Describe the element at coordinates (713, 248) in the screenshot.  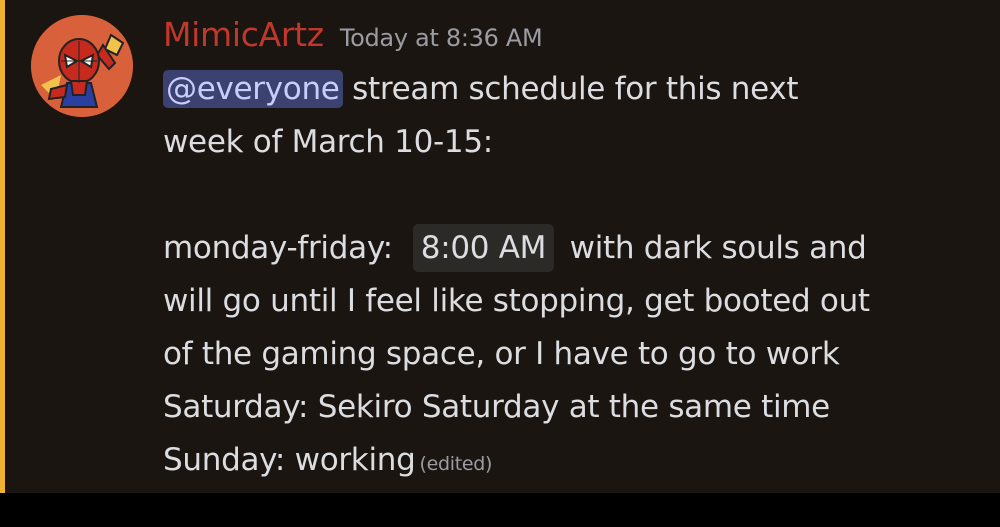
I see `message-text: with dark souls and` at that location.